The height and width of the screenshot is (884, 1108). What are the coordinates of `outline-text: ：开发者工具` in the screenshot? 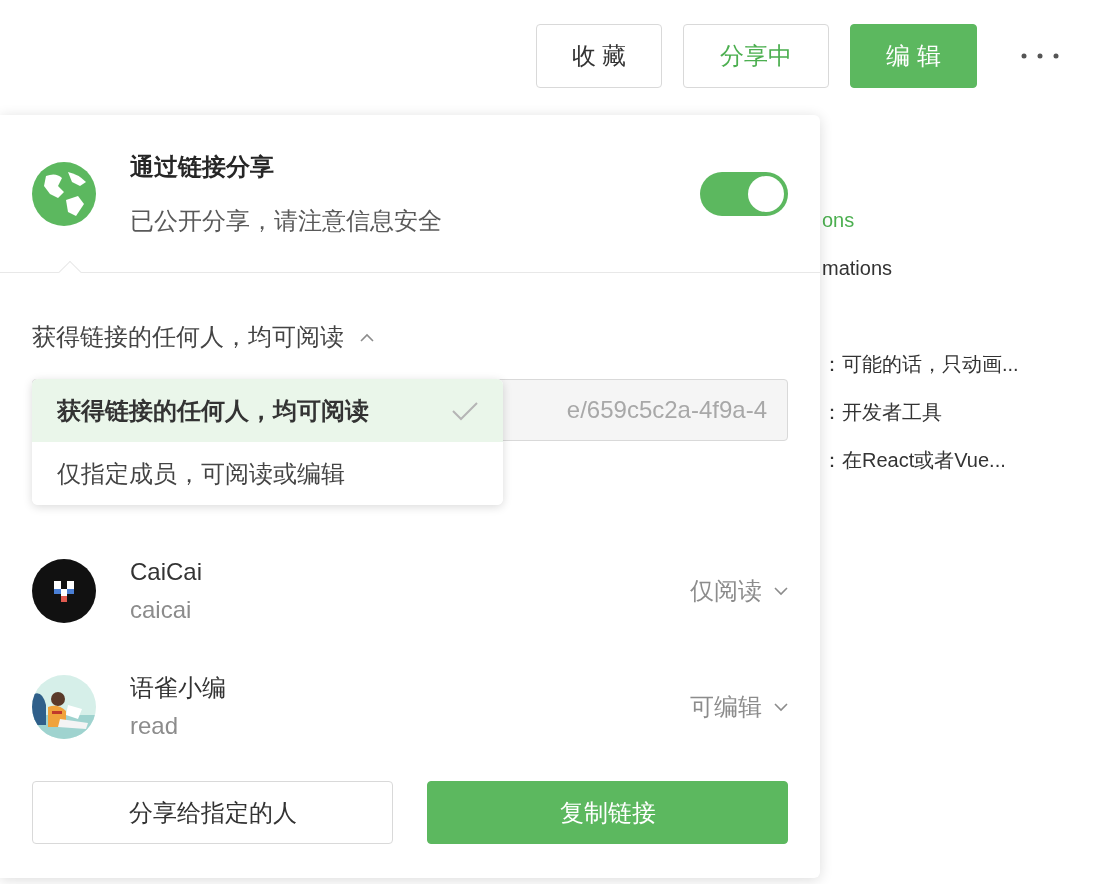 It's located at (882, 412).